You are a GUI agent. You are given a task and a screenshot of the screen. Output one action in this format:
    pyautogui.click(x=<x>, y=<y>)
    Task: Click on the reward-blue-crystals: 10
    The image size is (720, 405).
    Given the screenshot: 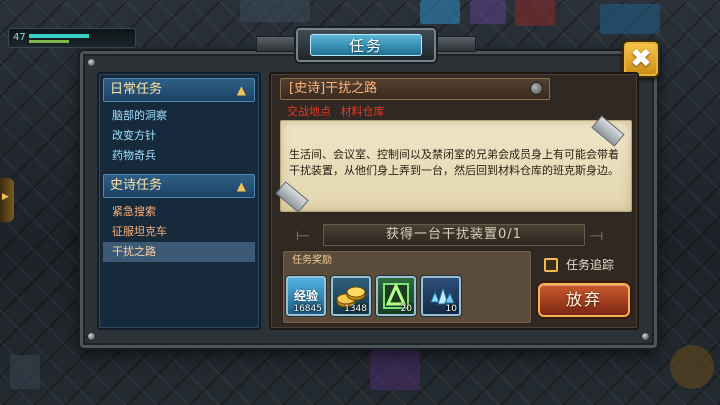 What is the action you would take?
    pyautogui.click(x=441, y=296)
    